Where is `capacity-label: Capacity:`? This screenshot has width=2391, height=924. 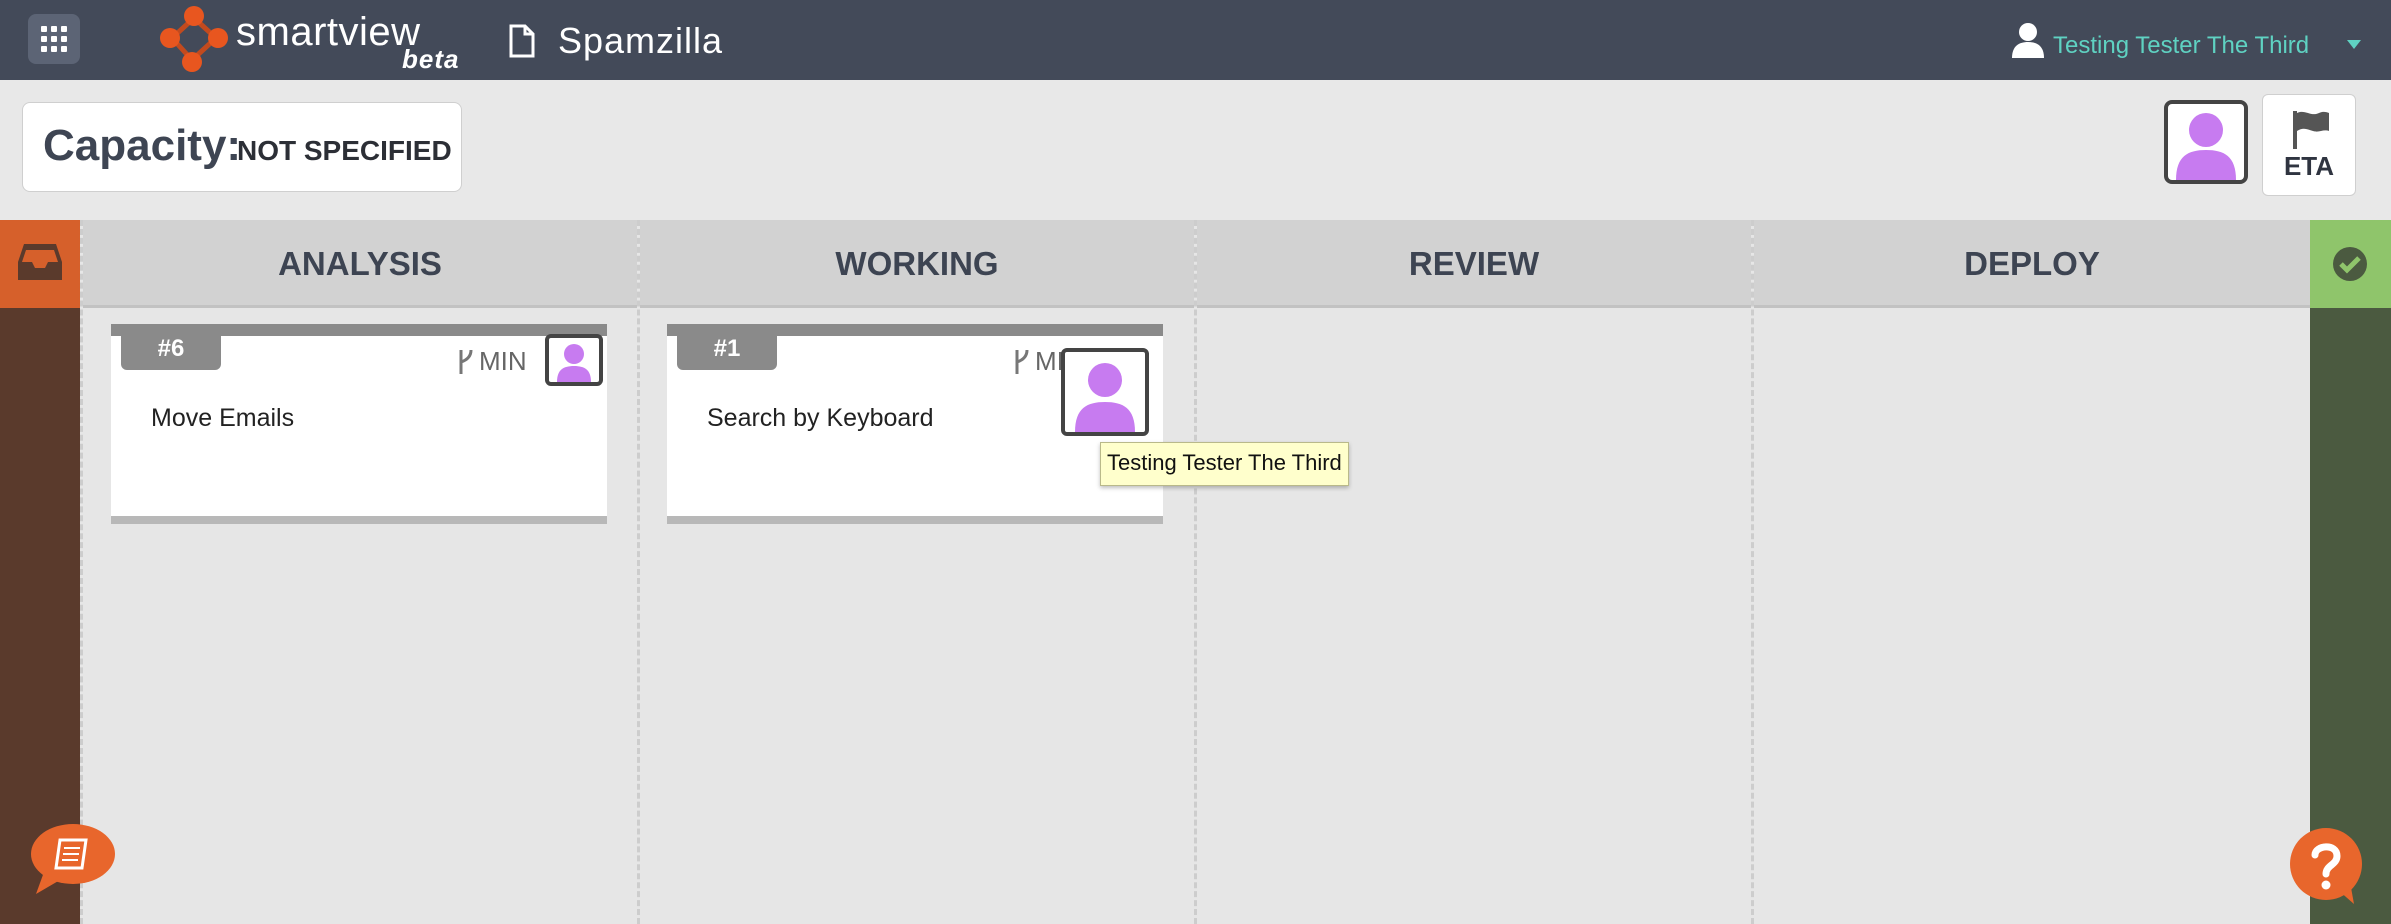 capacity-label: Capacity: is located at coordinates (142, 145).